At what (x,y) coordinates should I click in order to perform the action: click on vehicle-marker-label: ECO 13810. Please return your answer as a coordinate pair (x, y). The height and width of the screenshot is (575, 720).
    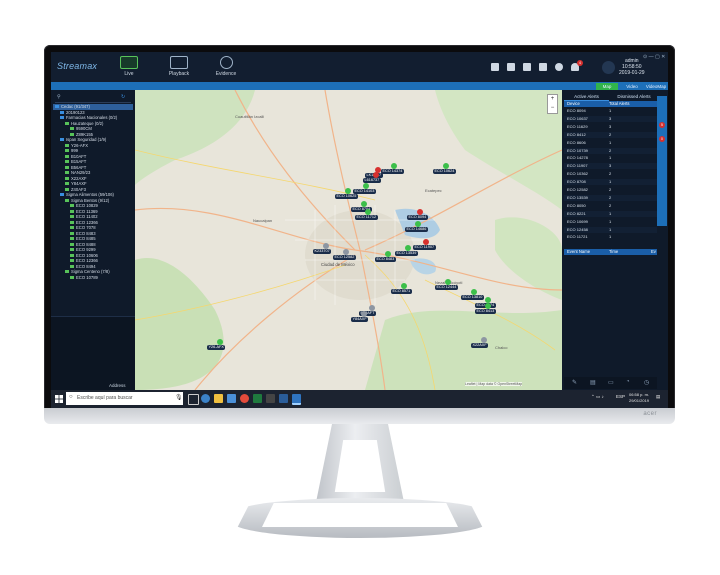
    Looking at the image, I should click on (472, 297).